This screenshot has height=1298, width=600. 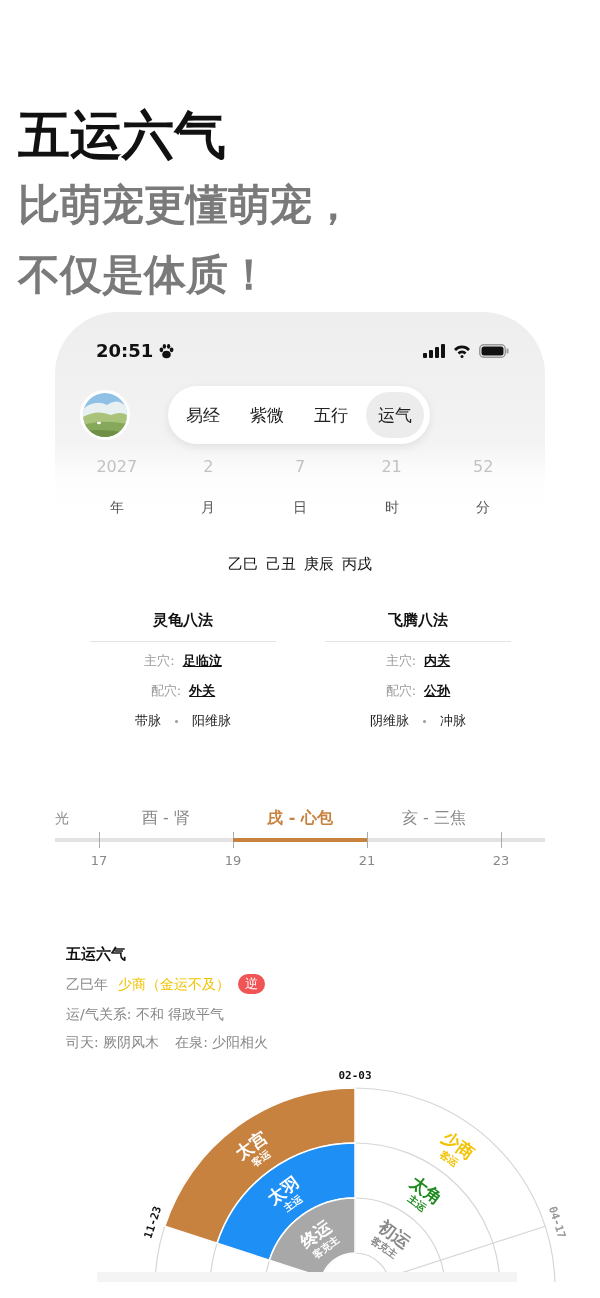 I want to click on picker-unit: 日, so click(x=300, y=507).